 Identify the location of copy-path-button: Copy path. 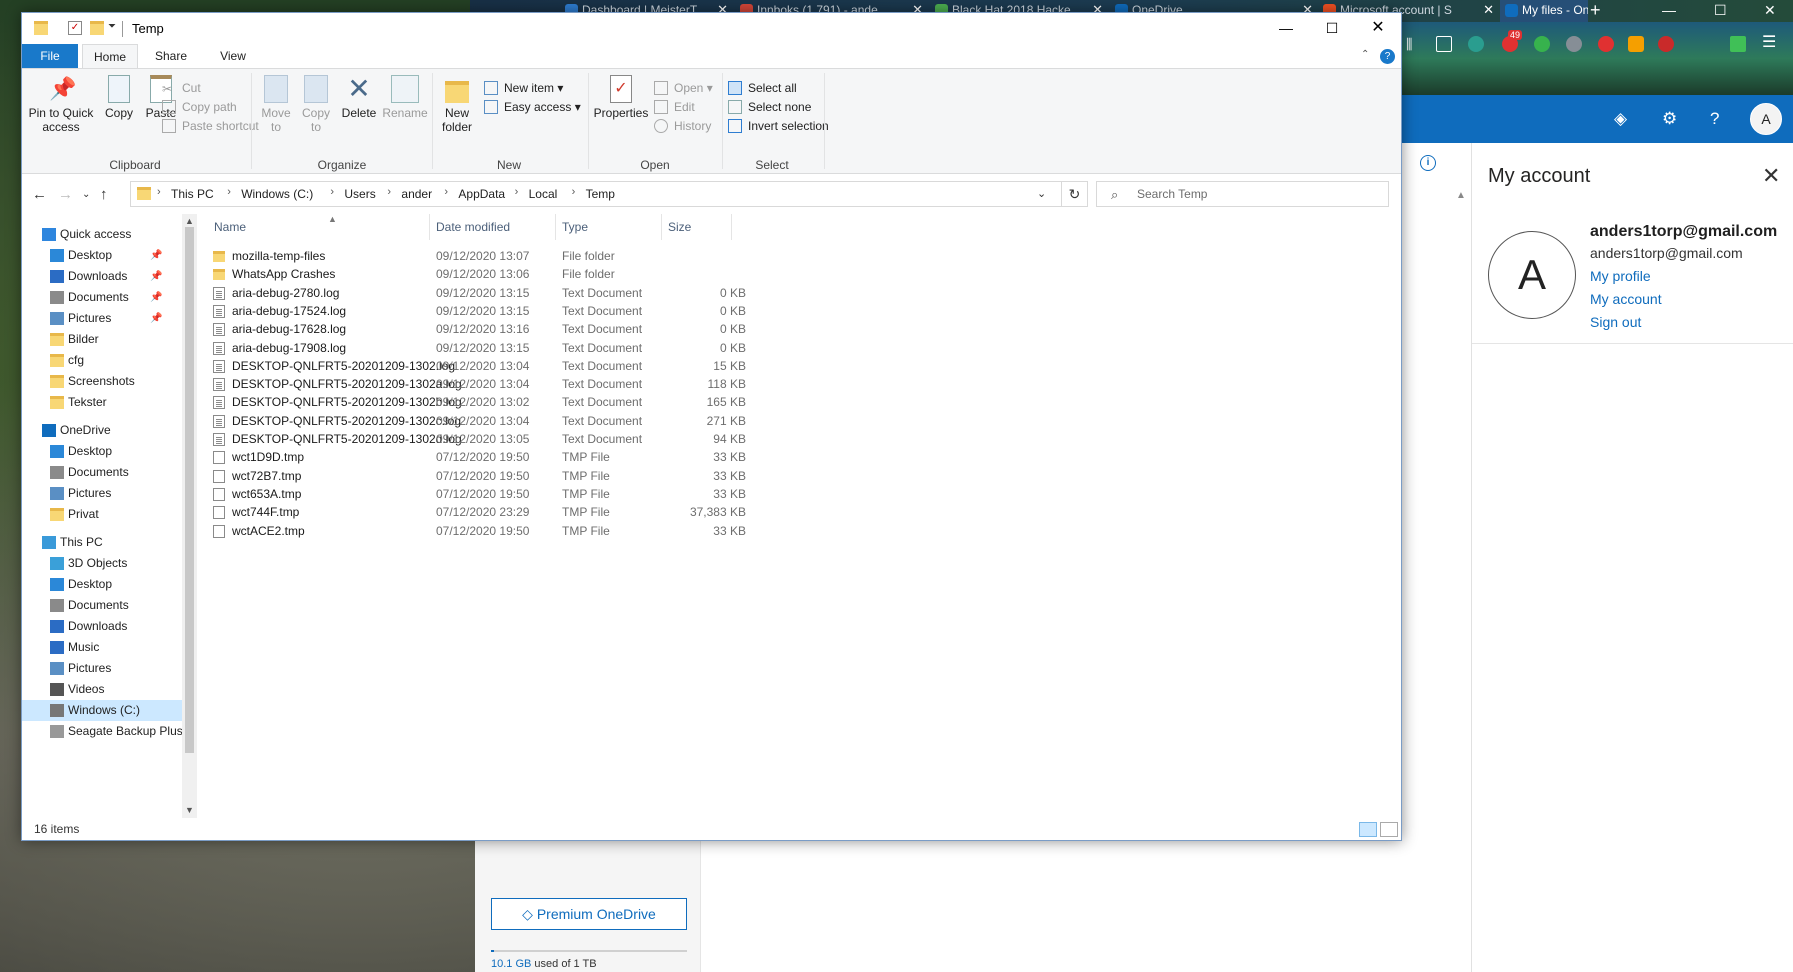
(199, 107).